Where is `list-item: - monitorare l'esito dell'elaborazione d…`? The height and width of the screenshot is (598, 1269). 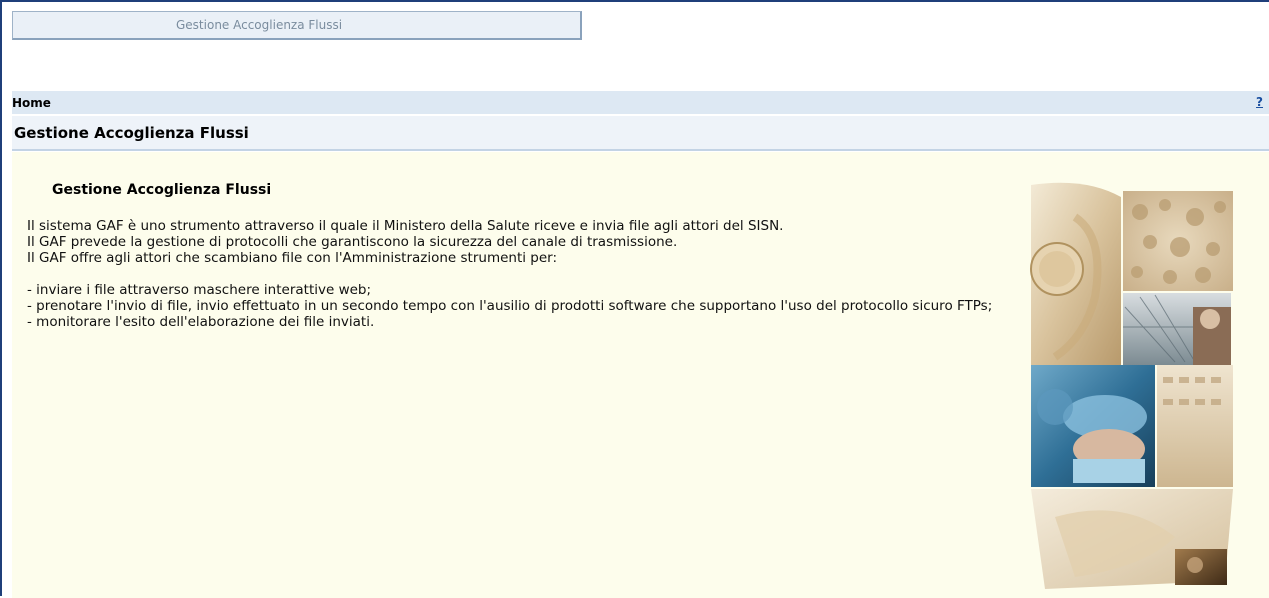 list-item: - monitorare l'esito dell'elaborazione d… is located at coordinates (201, 322).